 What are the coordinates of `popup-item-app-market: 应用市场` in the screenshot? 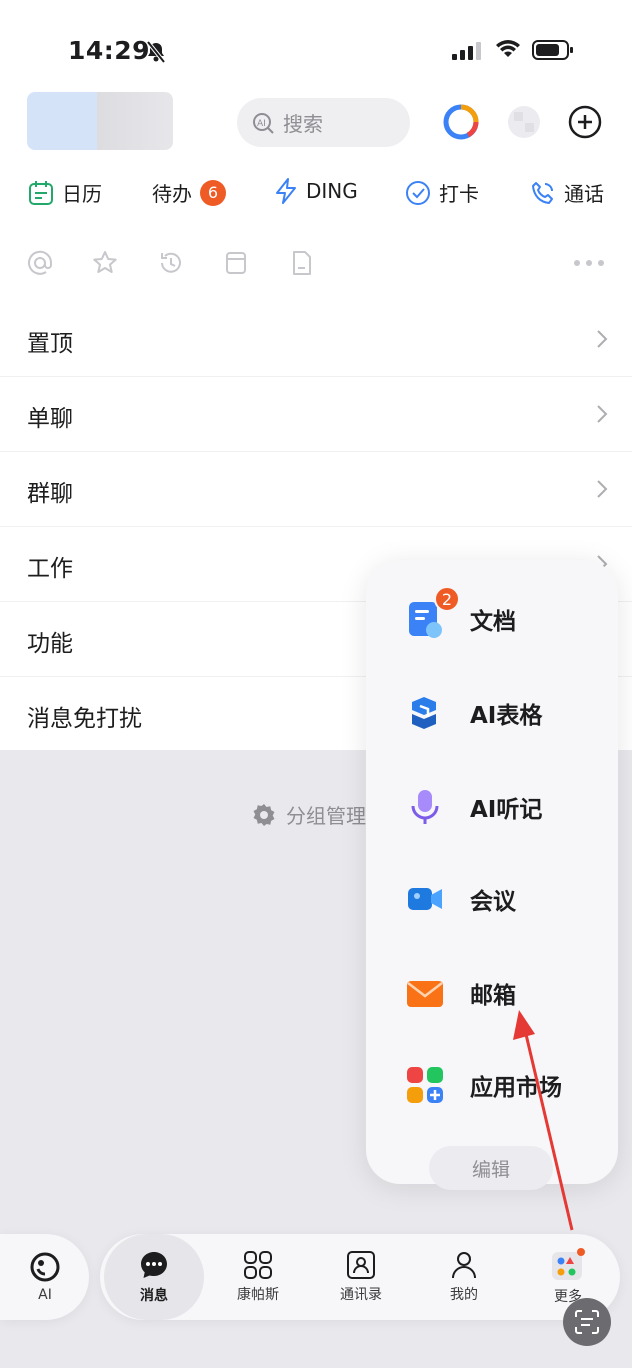 It's located at (484, 1085).